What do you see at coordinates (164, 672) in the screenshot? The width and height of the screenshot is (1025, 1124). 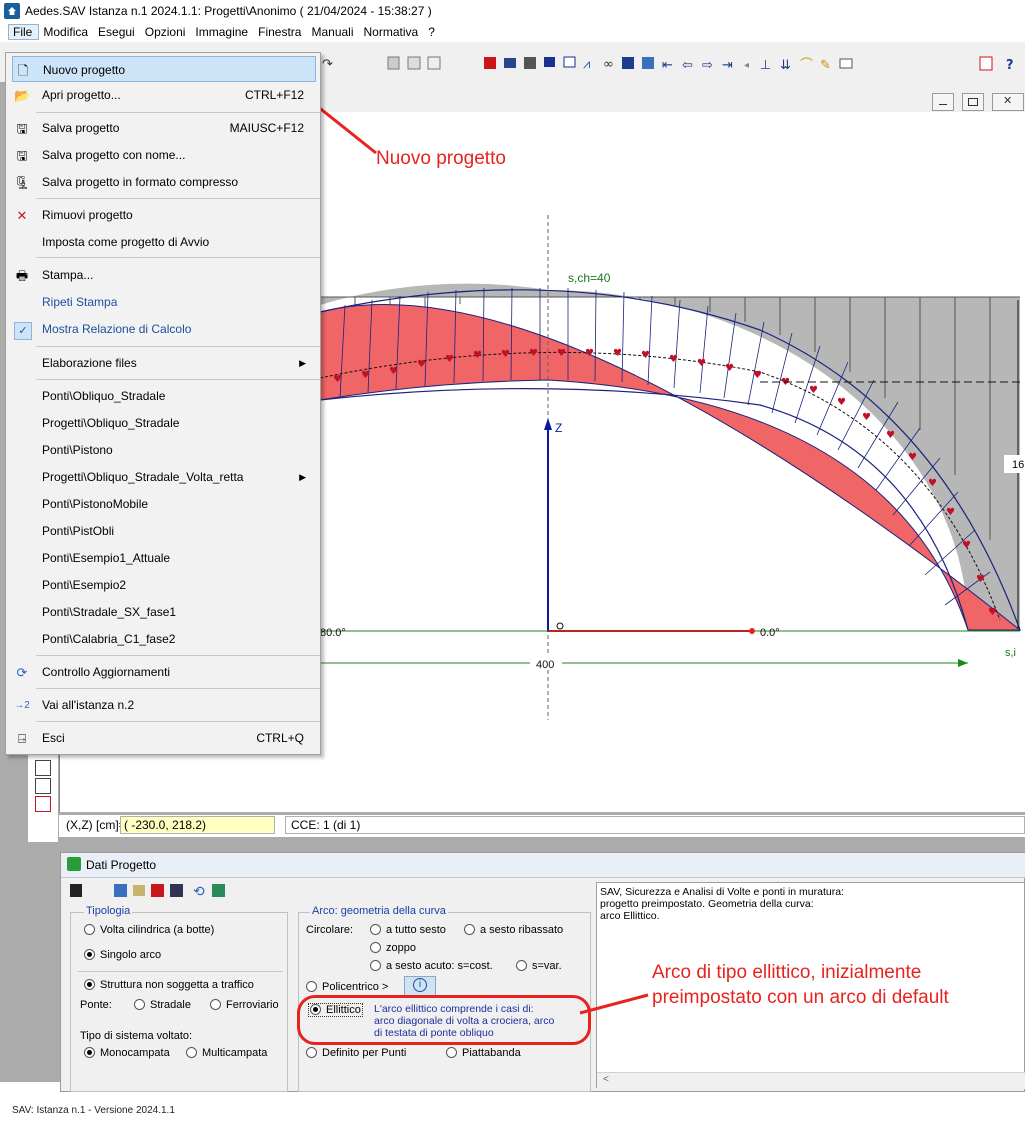 I see `menu-item-controllo-aggiornamenti: ⟳ Controllo Aggiornamenti` at bounding box center [164, 672].